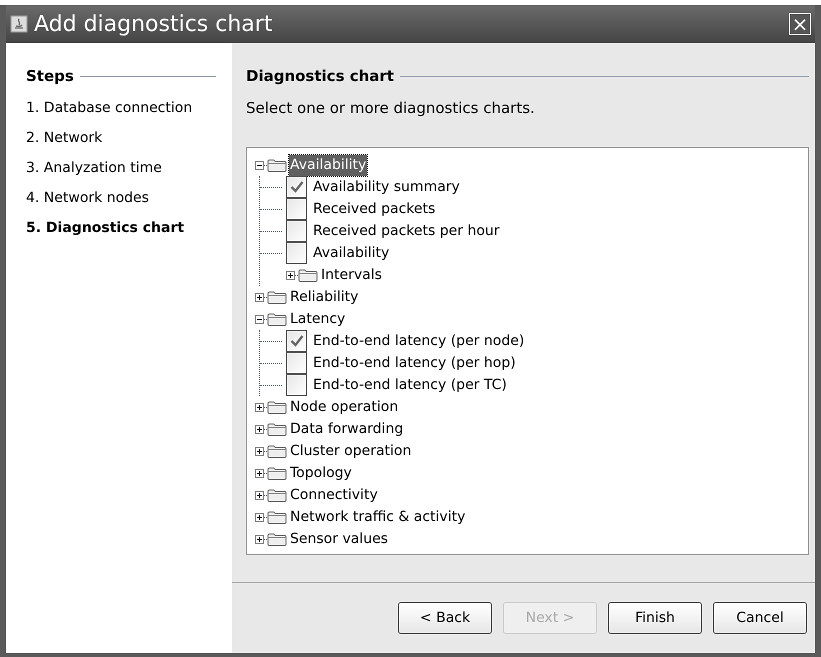 This screenshot has height=657, width=821. I want to click on folder-label: Connectivity, so click(334, 495).